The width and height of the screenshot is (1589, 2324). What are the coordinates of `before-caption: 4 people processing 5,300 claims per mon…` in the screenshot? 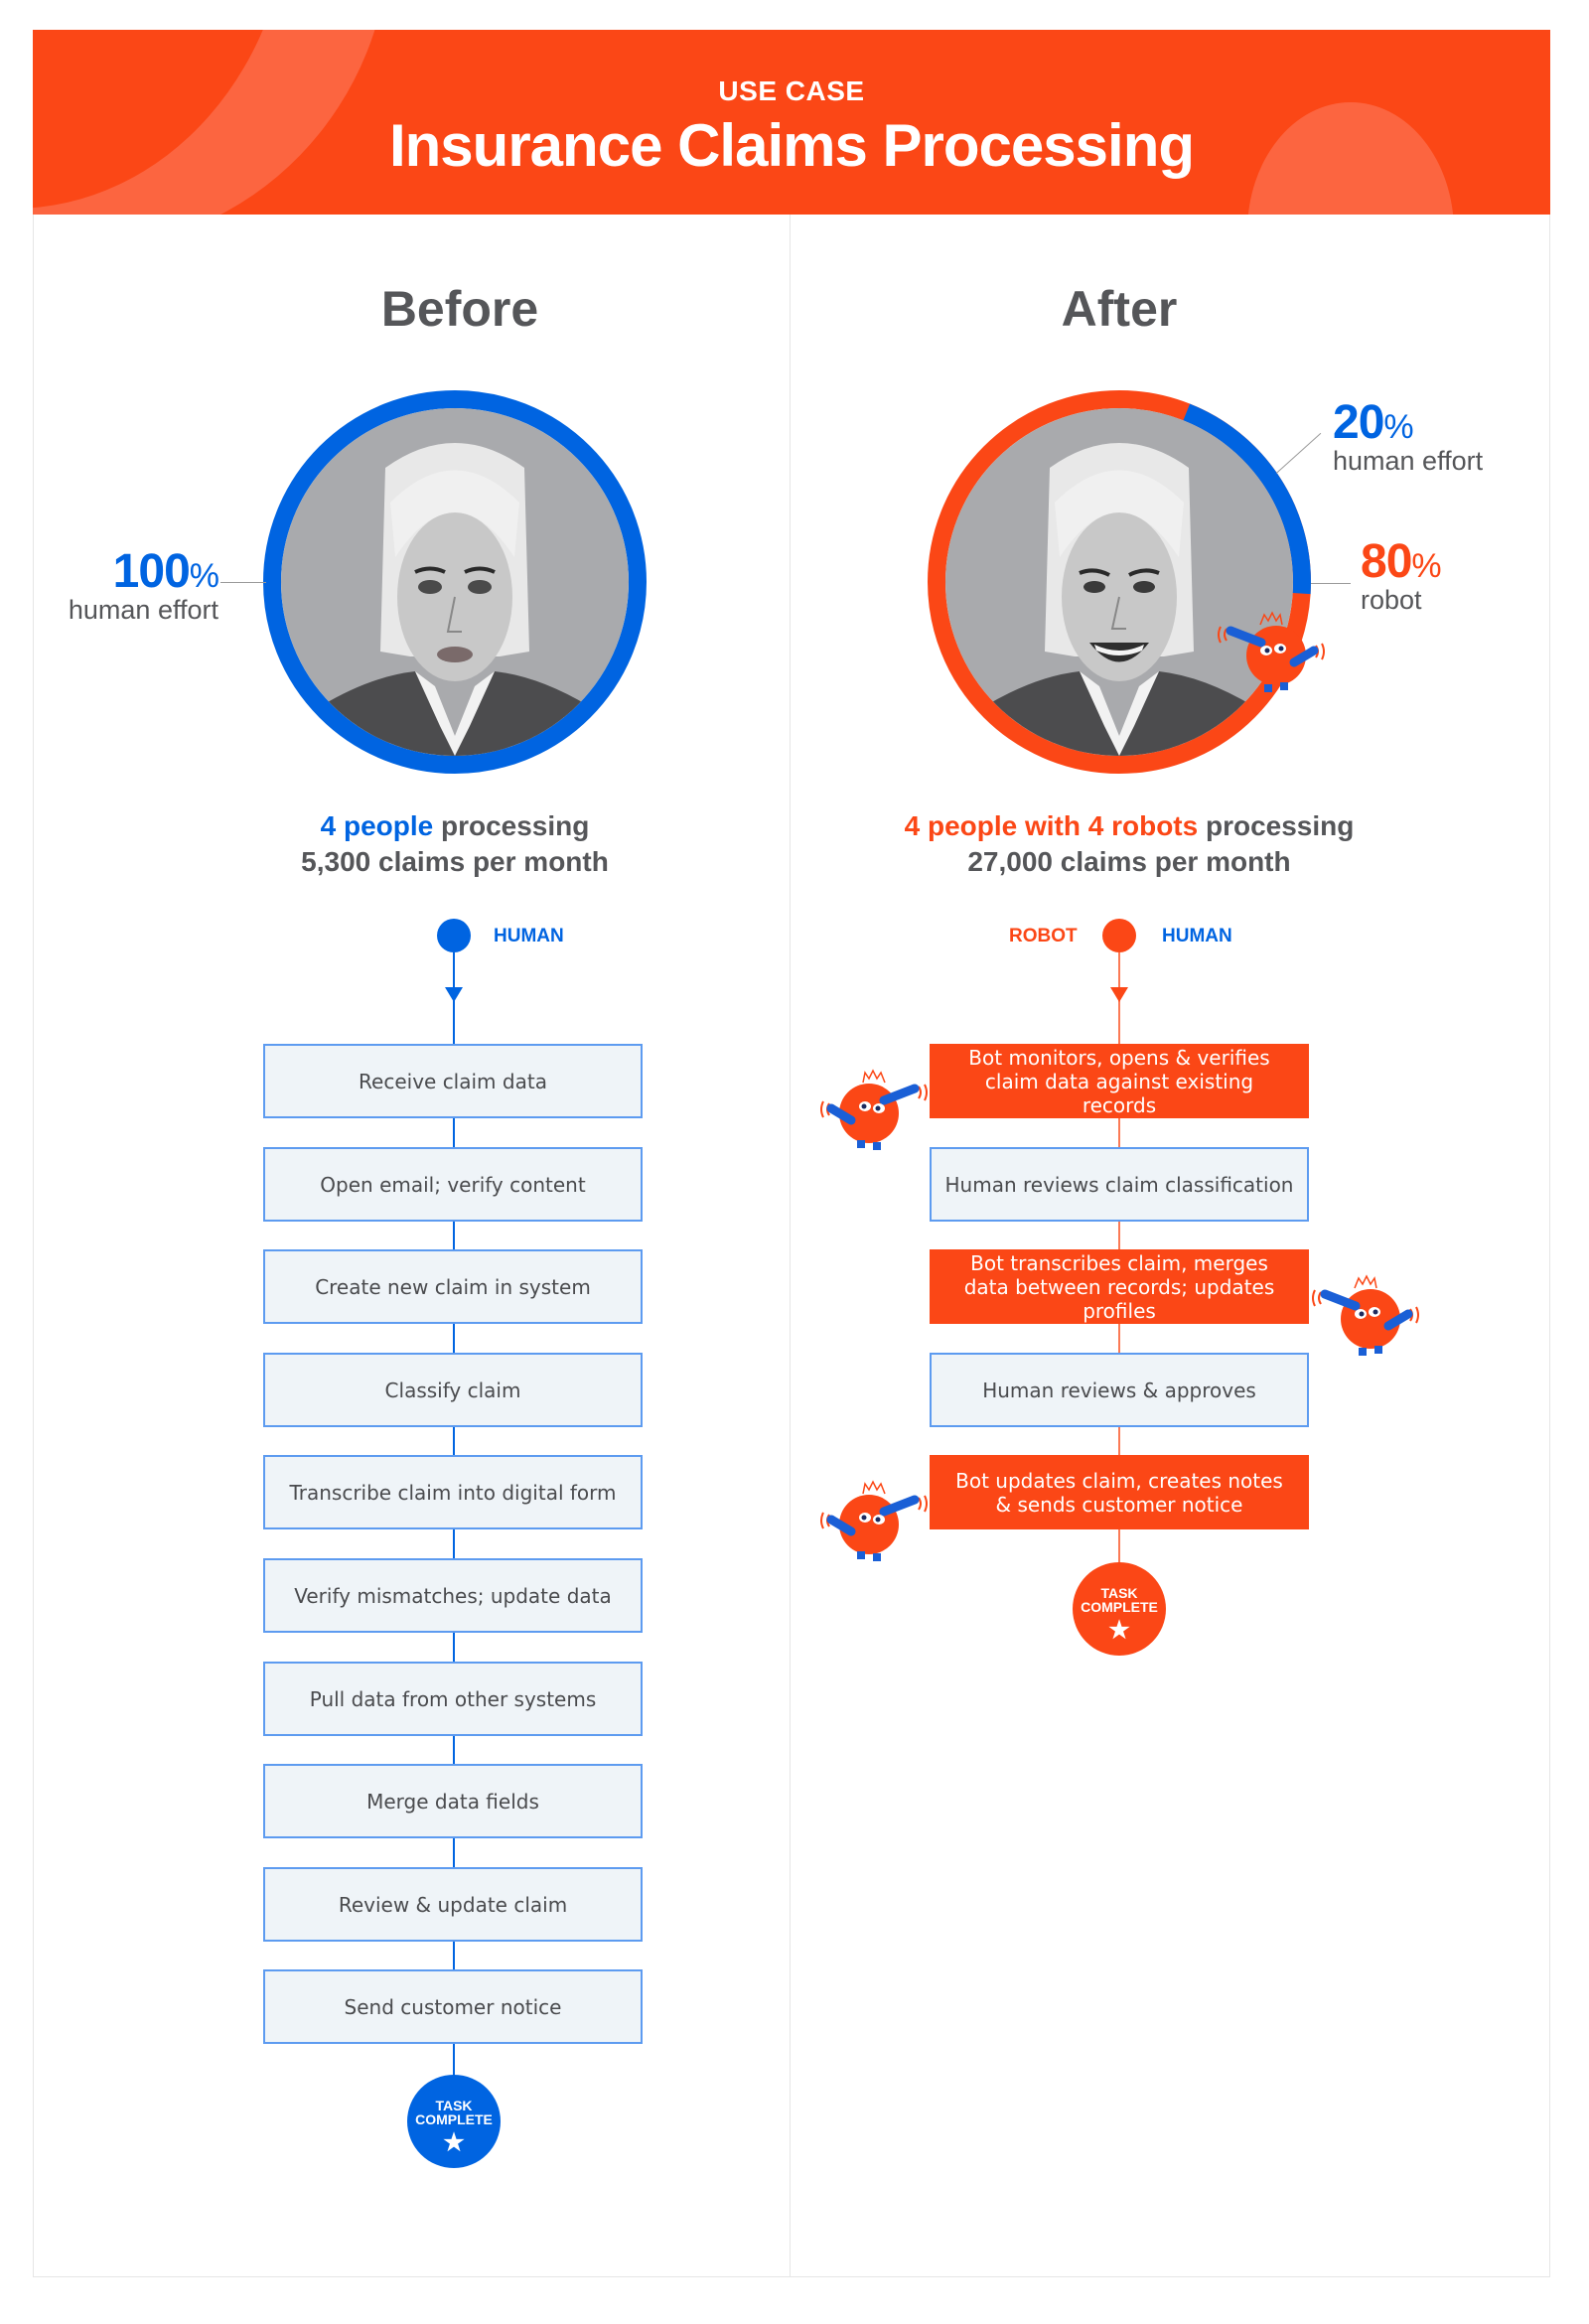 It's located at (454, 844).